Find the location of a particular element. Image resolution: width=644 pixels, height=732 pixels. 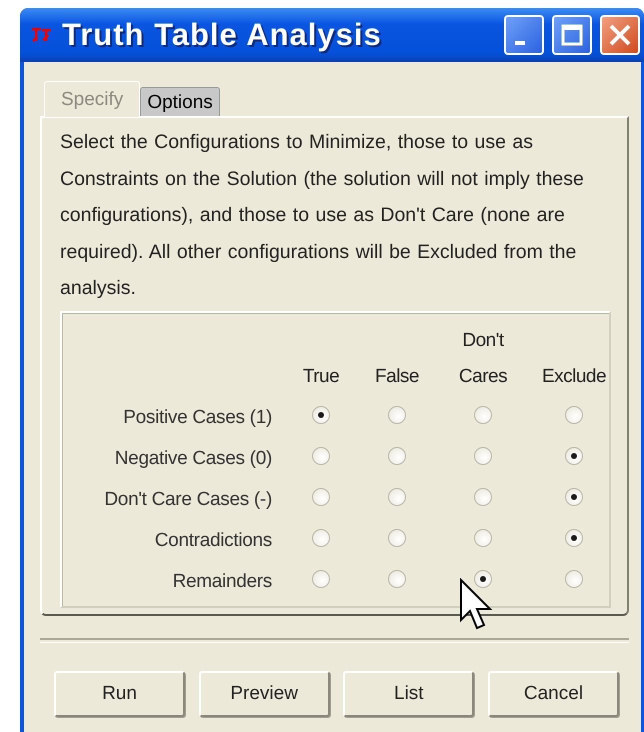

close-icon is located at coordinates (620, 35).